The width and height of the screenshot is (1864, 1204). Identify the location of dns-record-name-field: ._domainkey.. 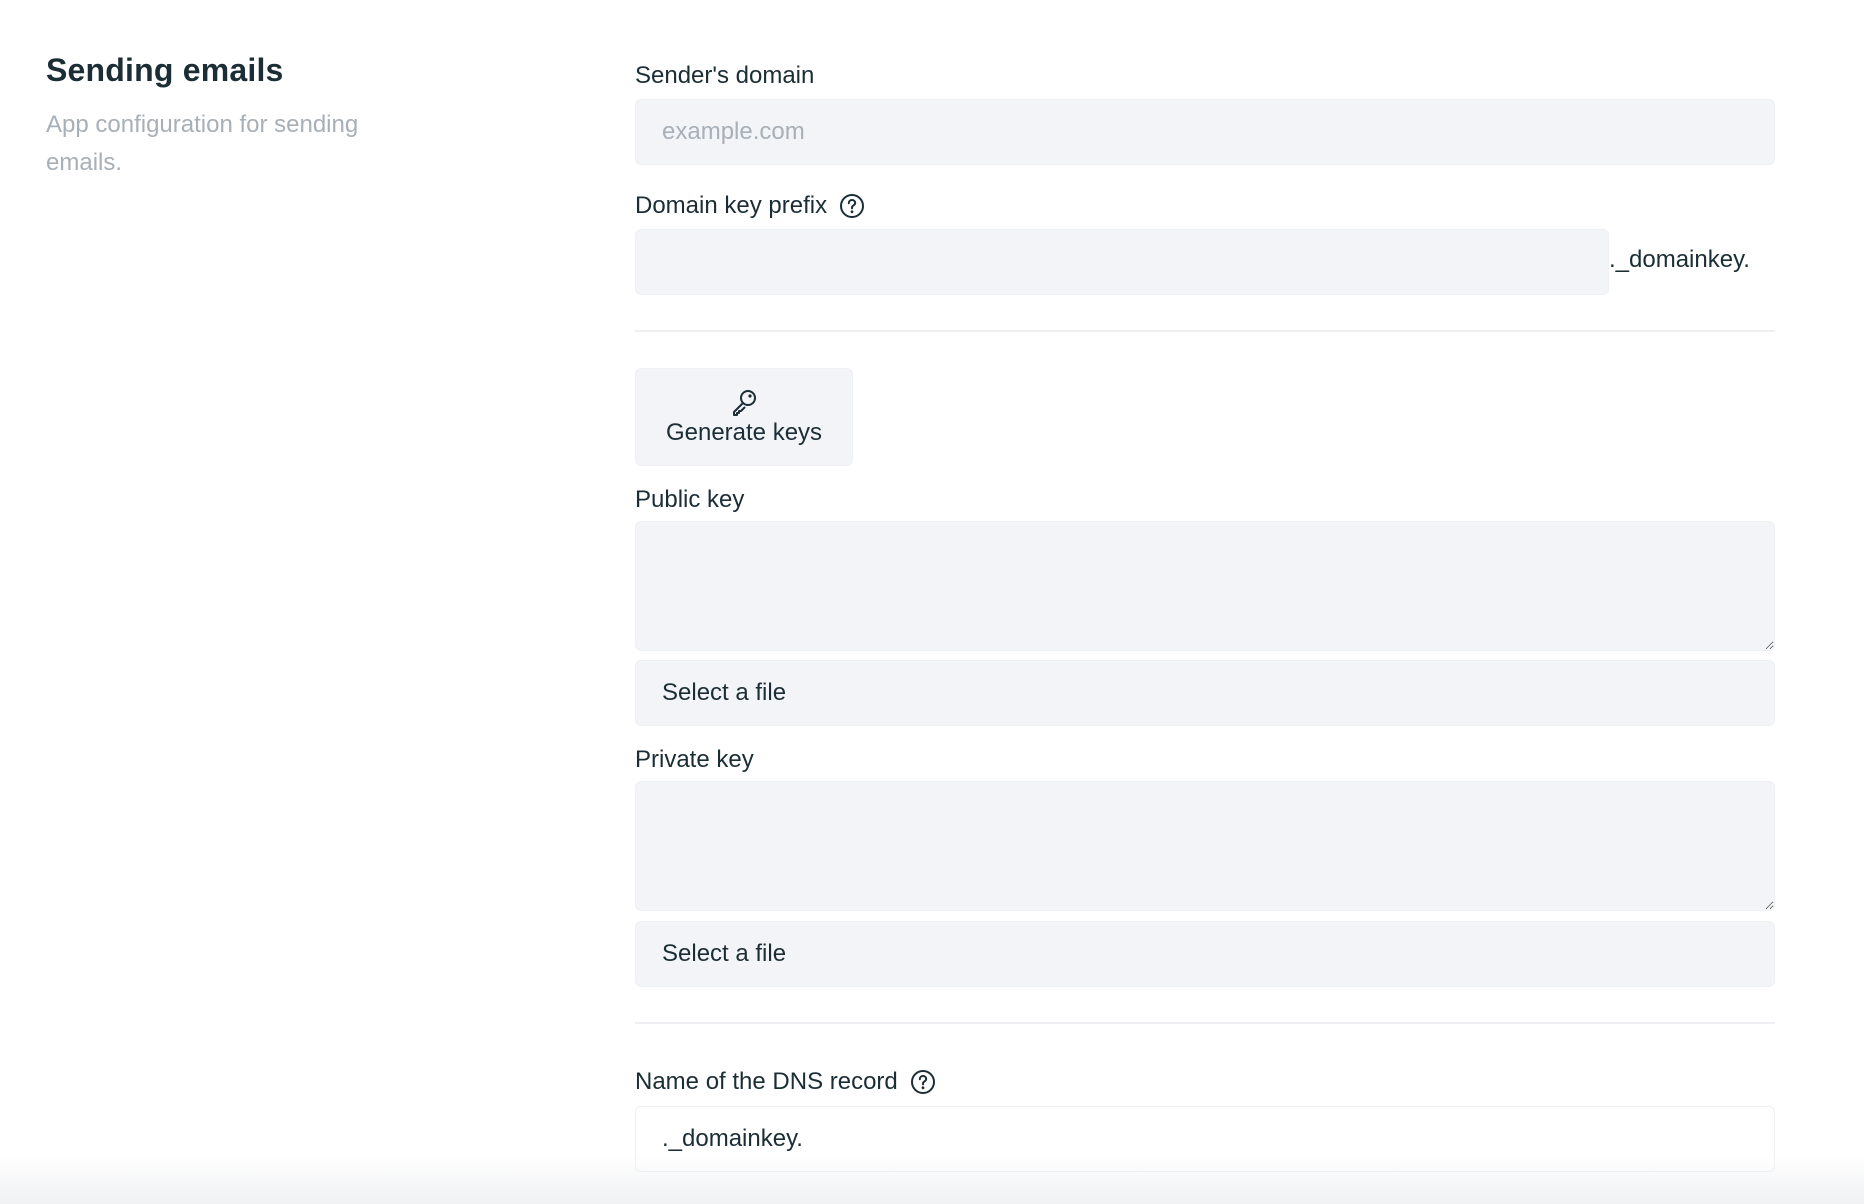
(1205, 1139).